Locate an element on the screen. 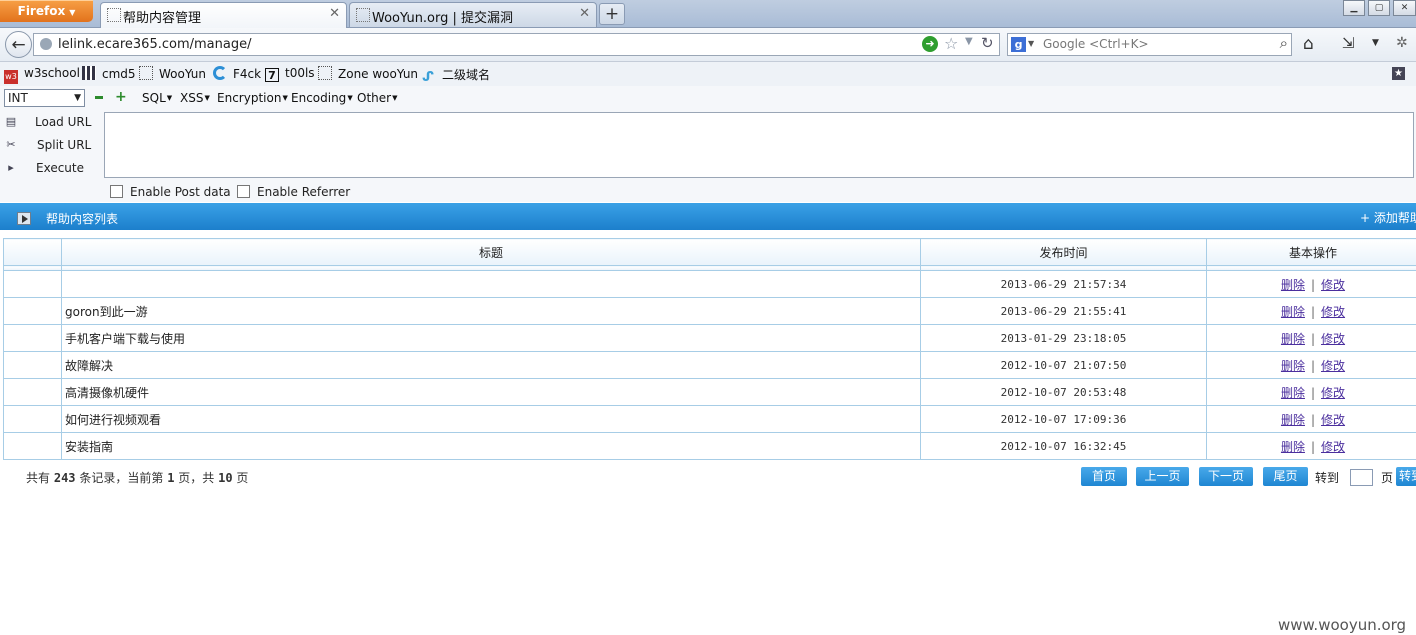 Image resolution: width=1416 pixels, height=635 pixels. table-row: 2013-06-29 21:57:34 删除 | 修改 is located at coordinates (709, 284).